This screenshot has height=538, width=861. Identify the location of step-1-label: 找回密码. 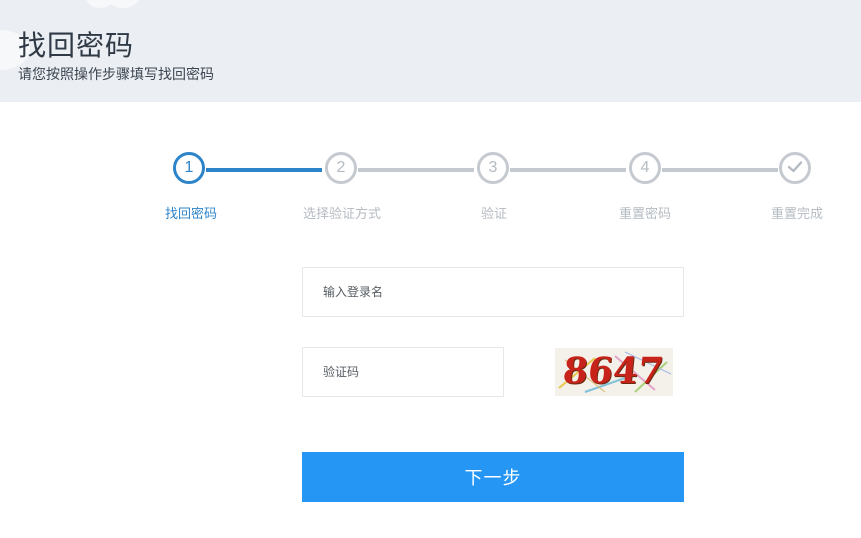
(190, 214).